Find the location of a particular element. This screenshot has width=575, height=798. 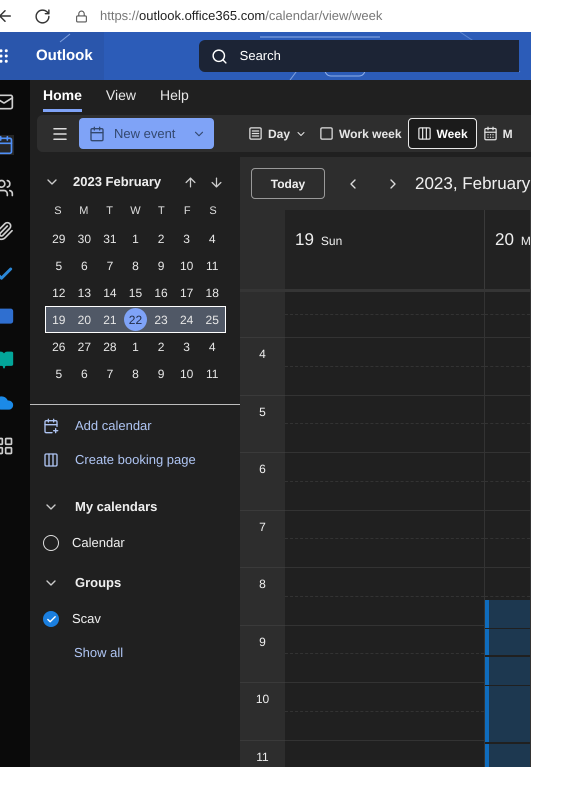

ribbon-tab: Home is located at coordinates (62, 96).